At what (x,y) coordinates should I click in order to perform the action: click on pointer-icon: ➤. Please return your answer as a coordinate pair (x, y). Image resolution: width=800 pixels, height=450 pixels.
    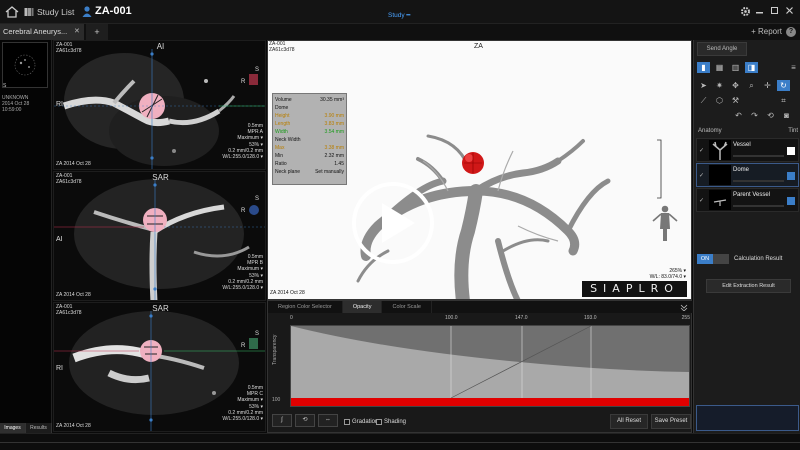
    Looking at the image, I should click on (703, 85).